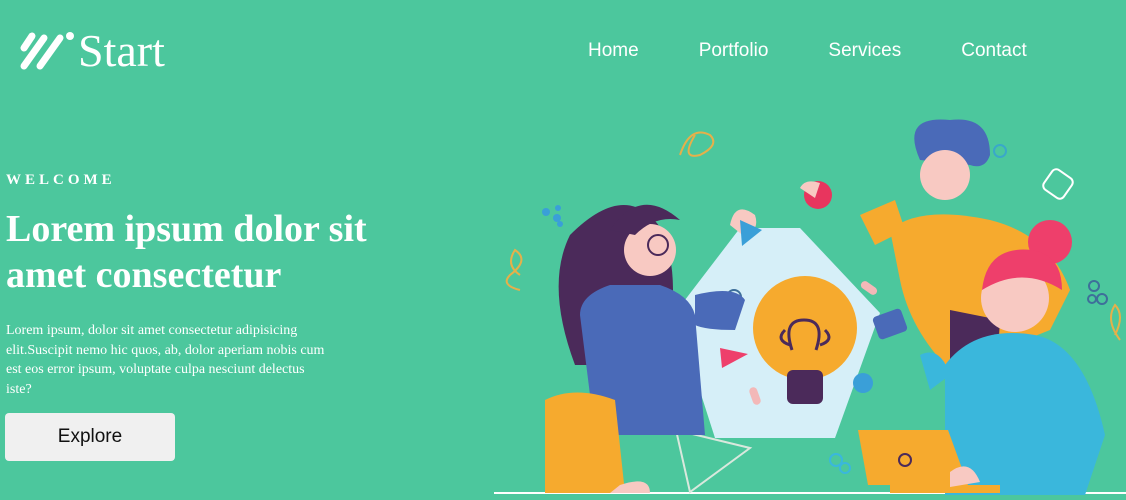 This screenshot has width=1126, height=500. What do you see at coordinates (121, 50) in the screenshot?
I see `brand-name: Start` at bounding box center [121, 50].